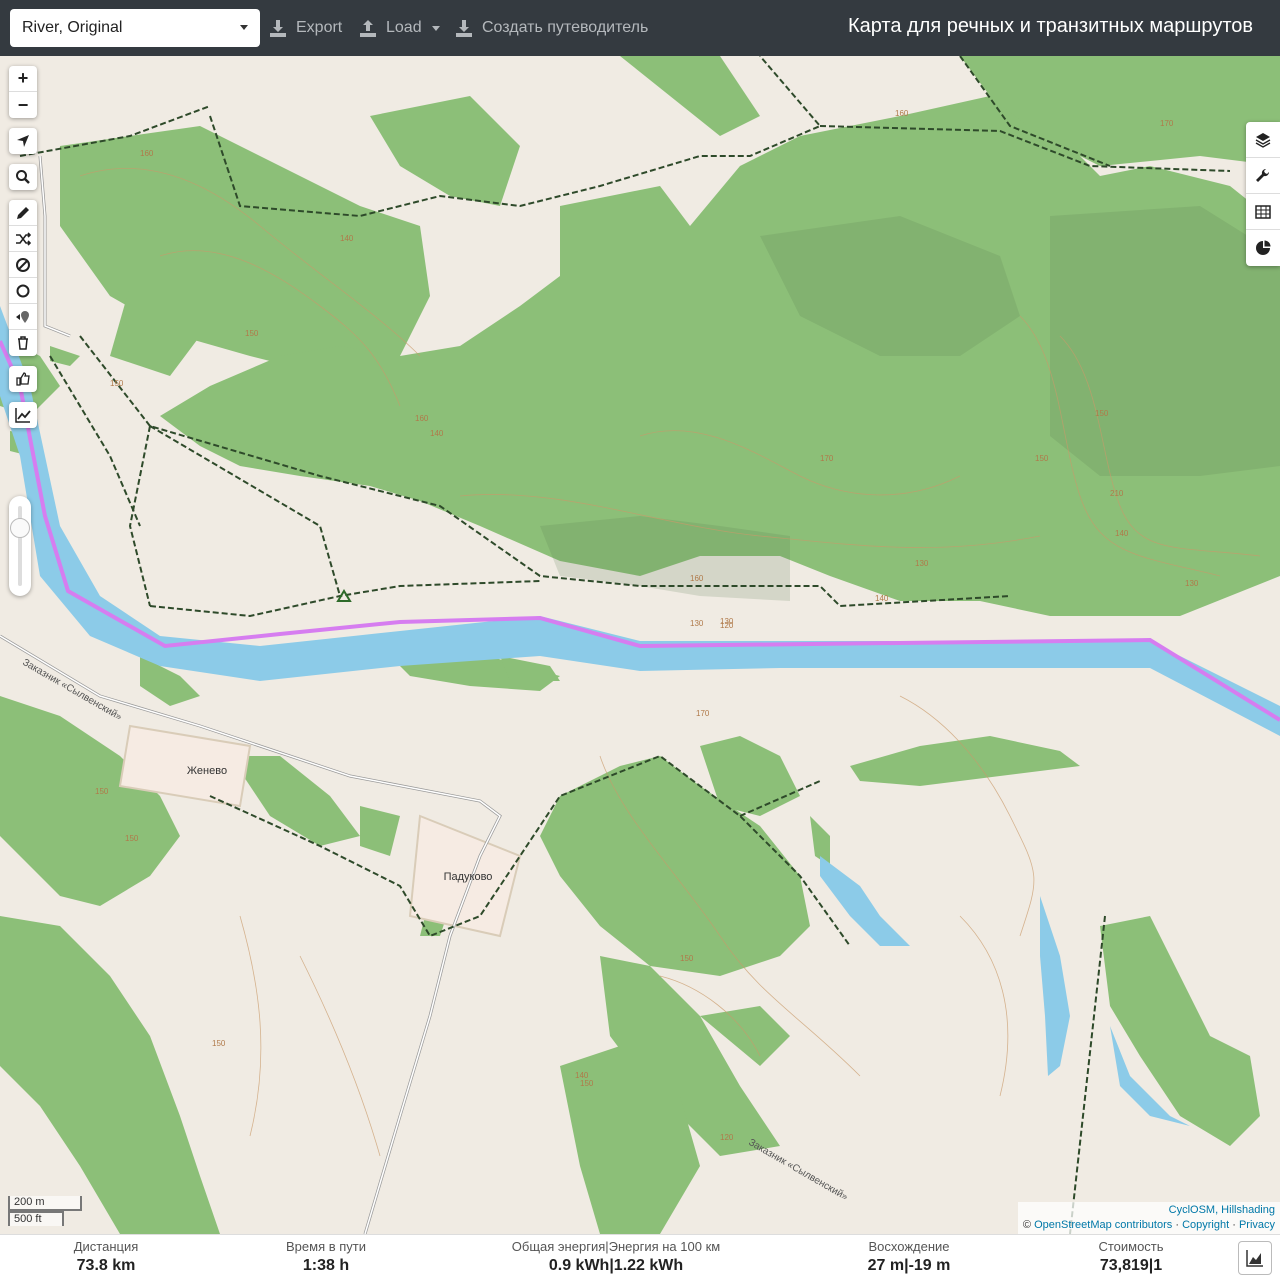 The width and height of the screenshot is (1280, 1280). I want to click on area-chart-icon, so click(1254, 1258).